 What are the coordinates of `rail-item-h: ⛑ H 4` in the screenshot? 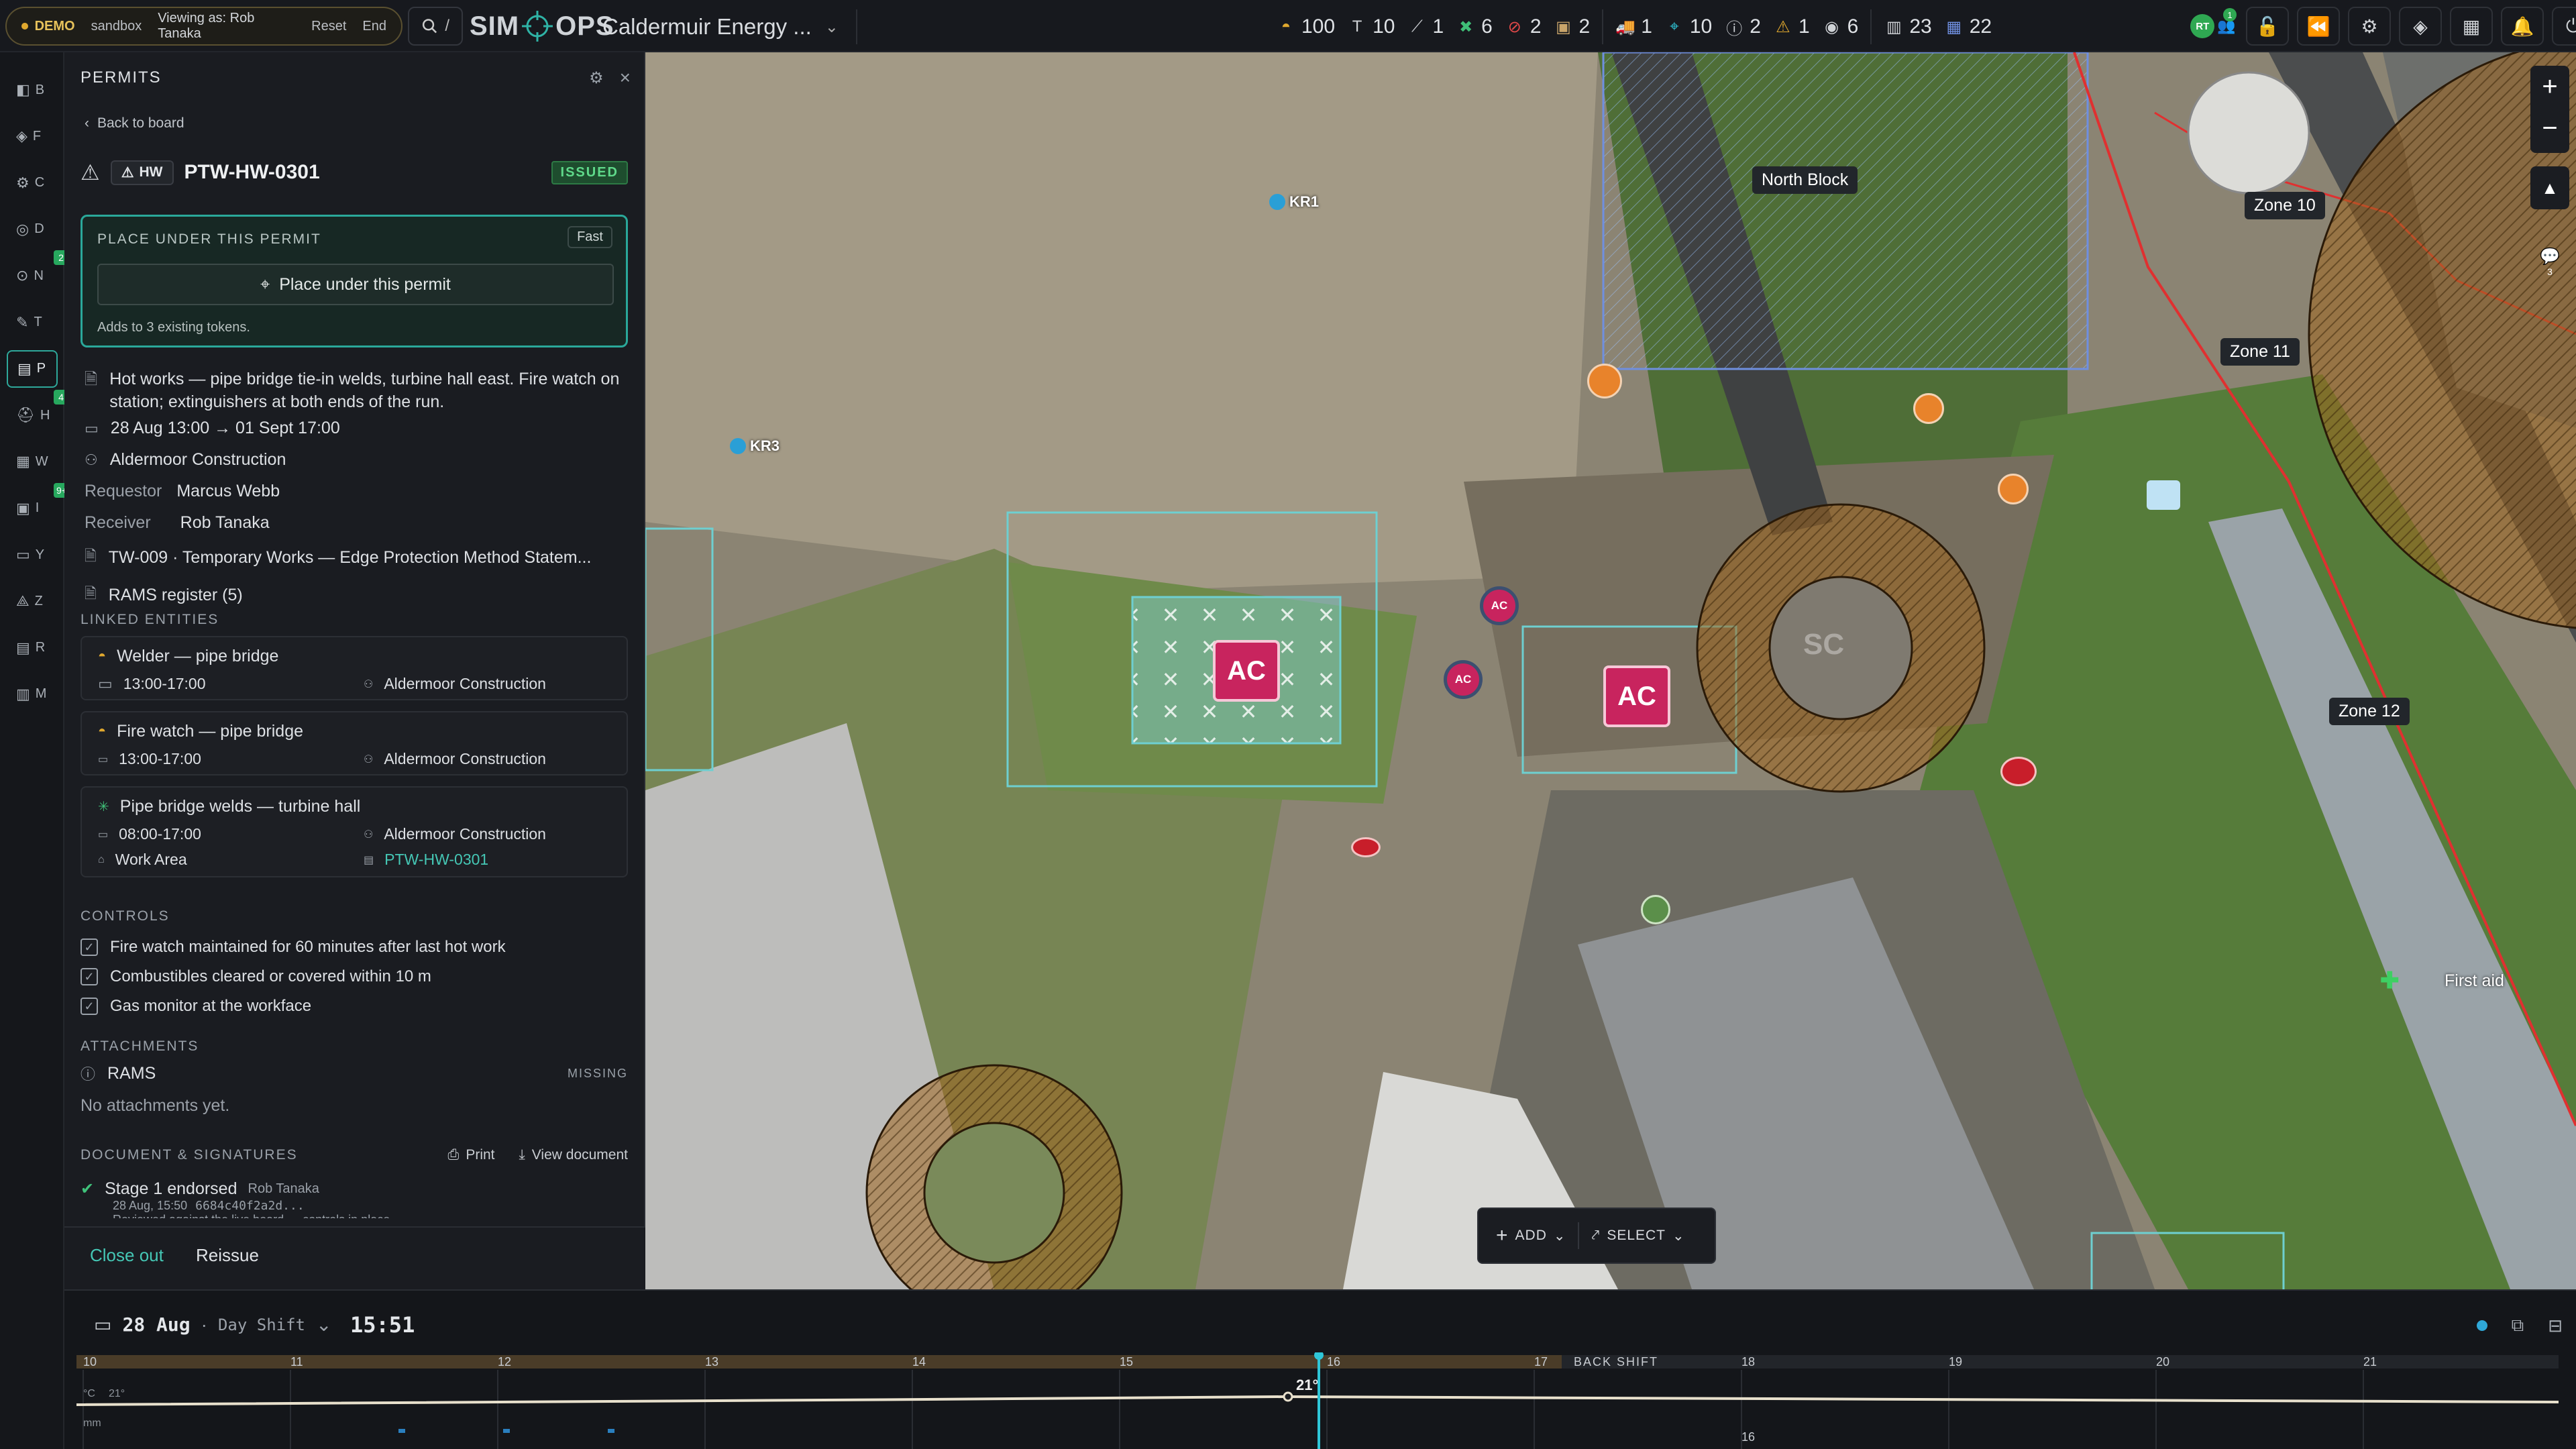 It's located at (37, 412).